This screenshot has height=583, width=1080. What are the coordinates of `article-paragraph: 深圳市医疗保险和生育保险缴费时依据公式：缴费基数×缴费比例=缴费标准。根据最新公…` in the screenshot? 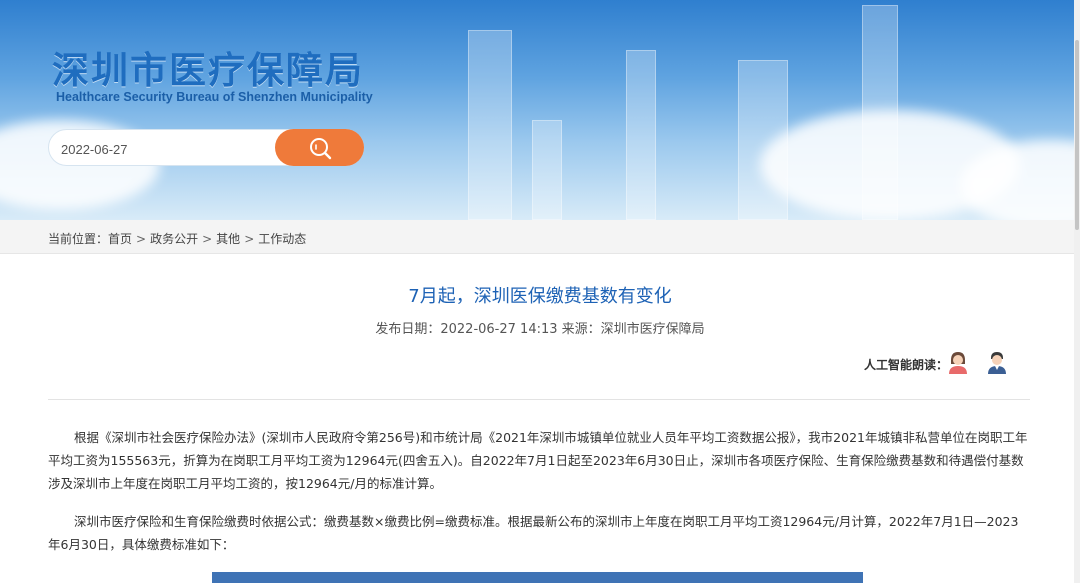 It's located at (533, 533).